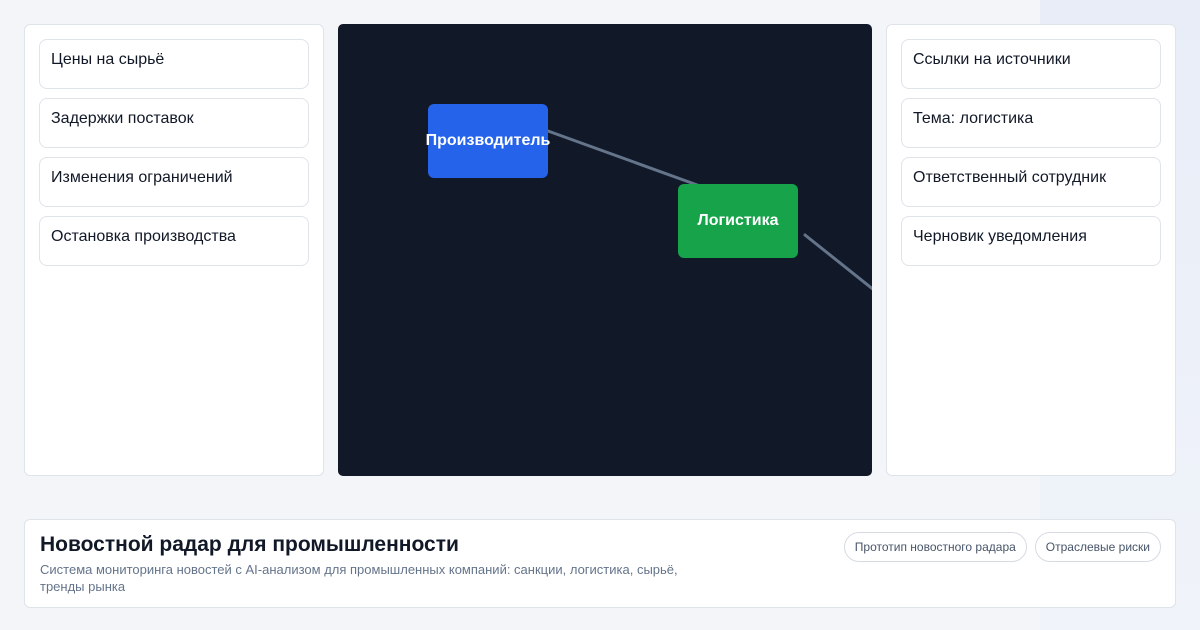 This screenshot has width=1200, height=630. Describe the element at coordinates (1097, 547) in the screenshot. I see `badge-industry-risks: Отраслевые риски` at that location.